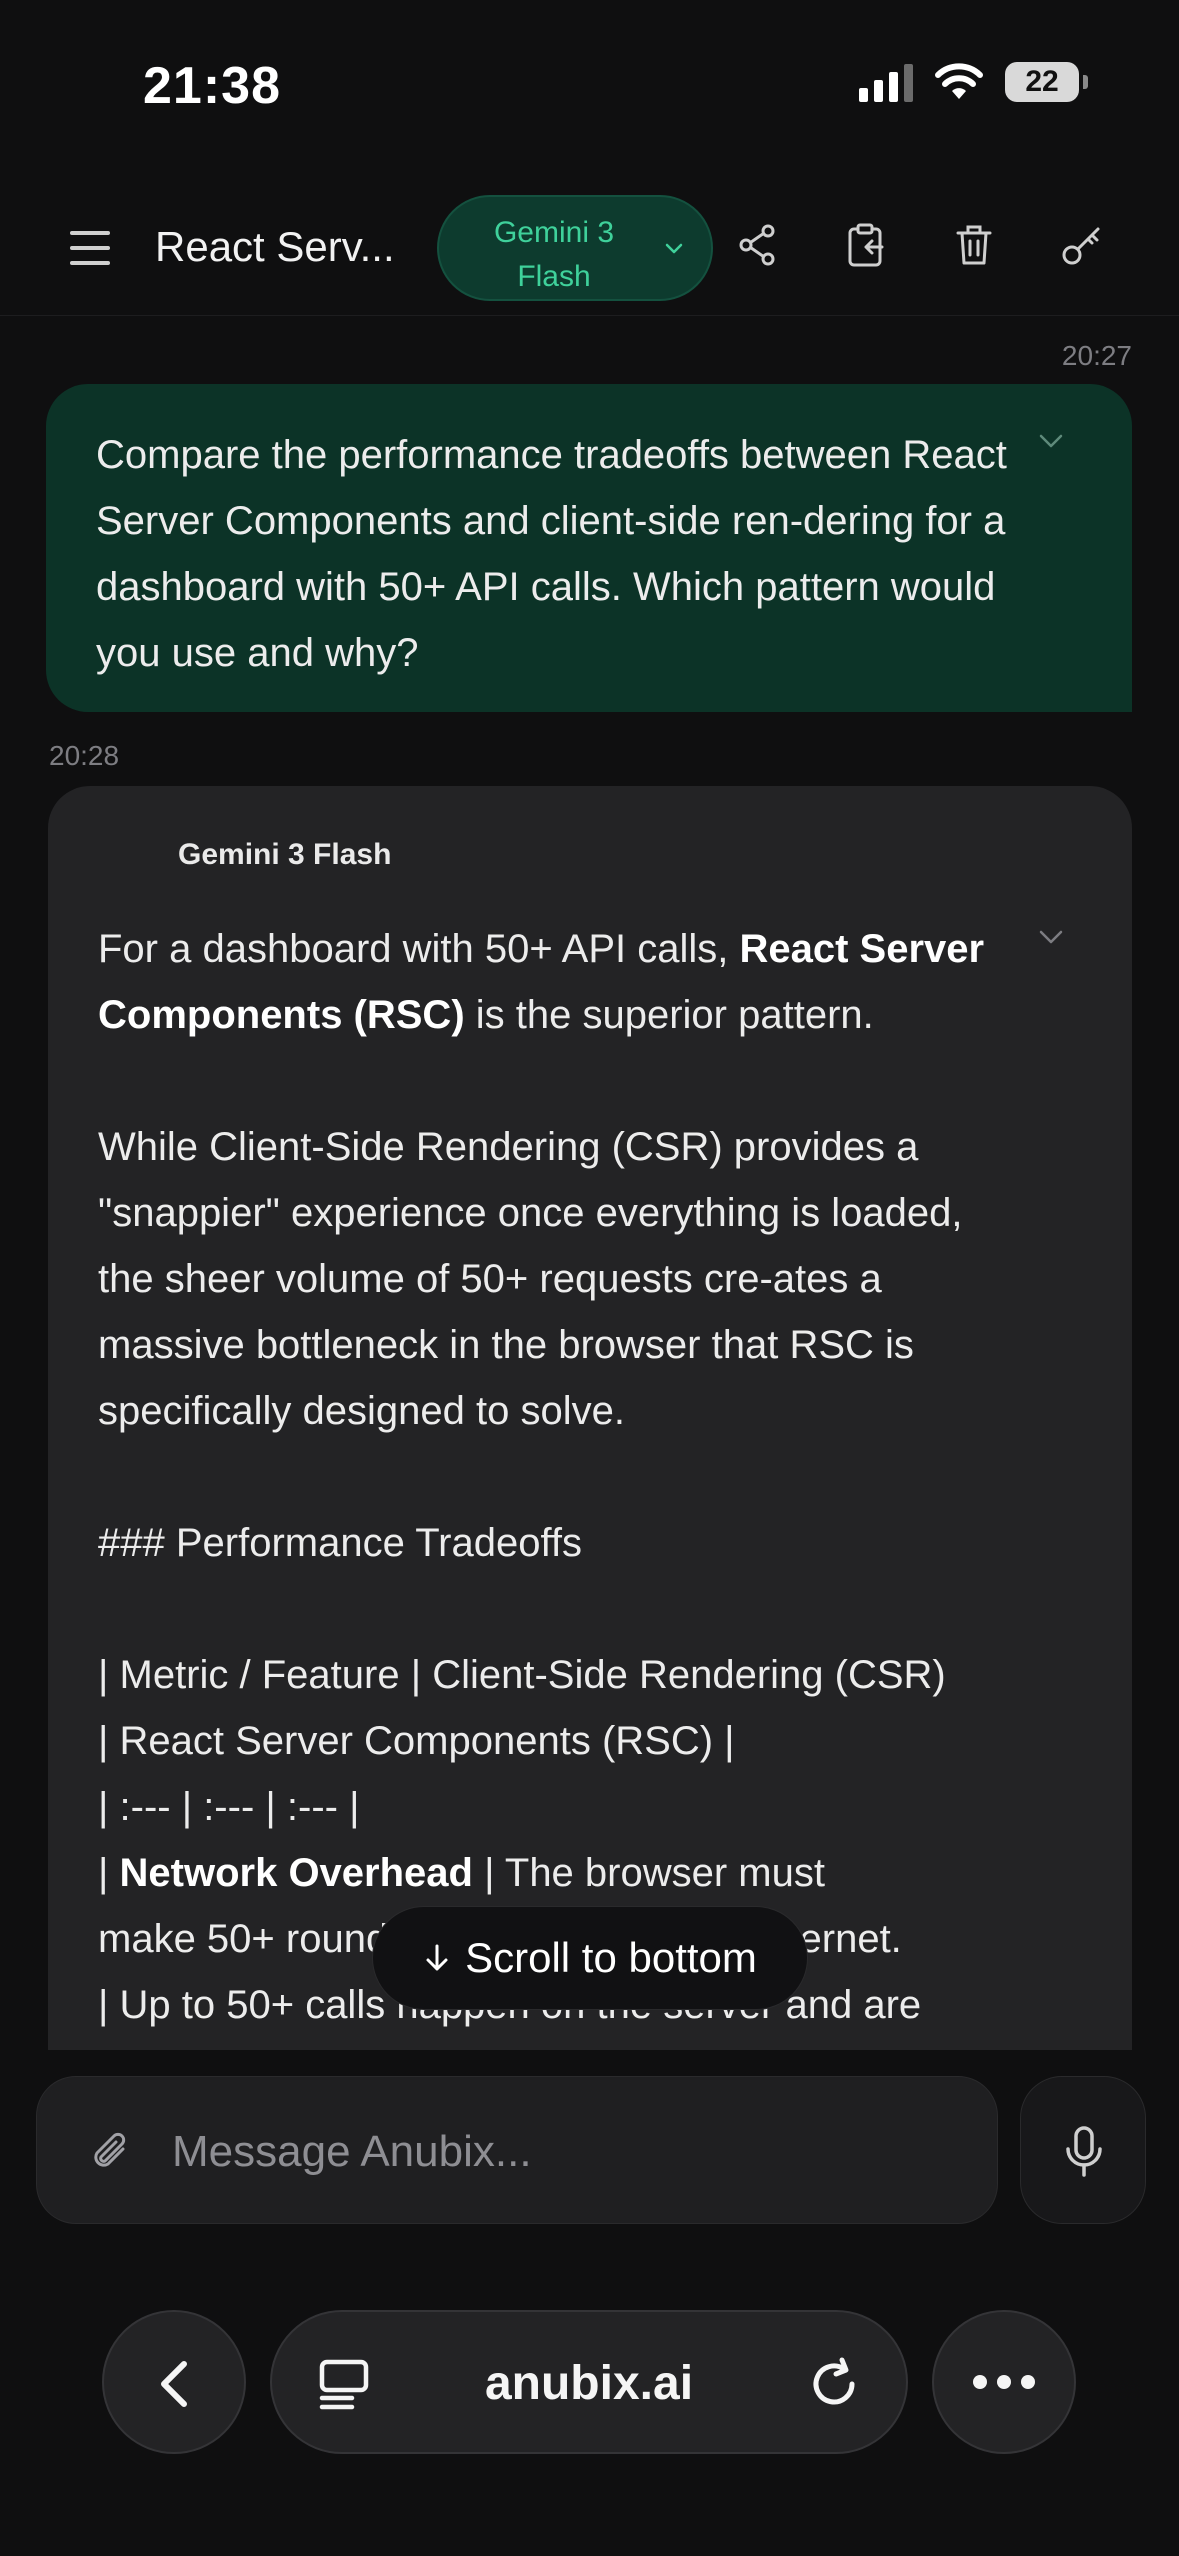 Image resolution: width=1179 pixels, height=2556 pixels. Describe the element at coordinates (285, 854) in the screenshot. I see `ai-model-name: Gemini 3 Flash` at that location.